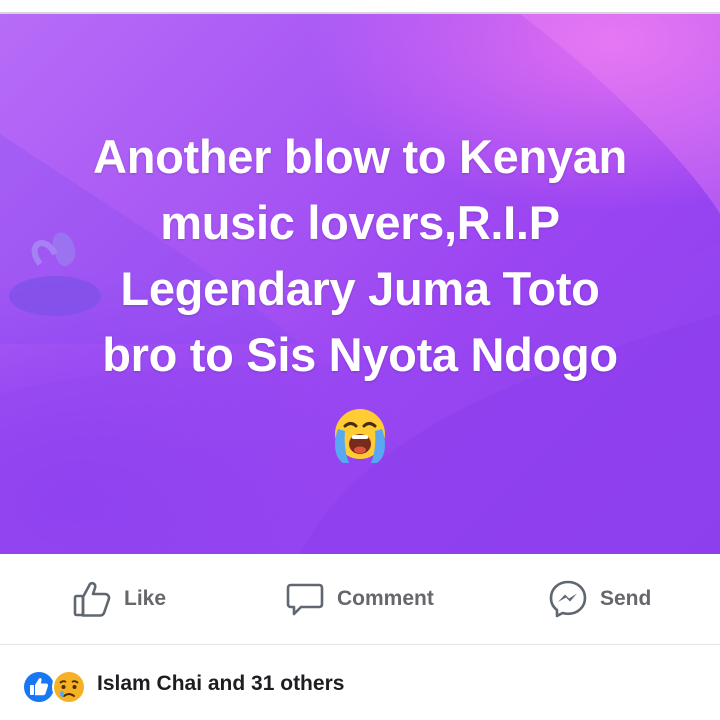 The height and width of the screenshot is (720, 720). Describe the element at coordinates (305, 599) in the screenshot. I see `comment-bubble-icon` at that location.